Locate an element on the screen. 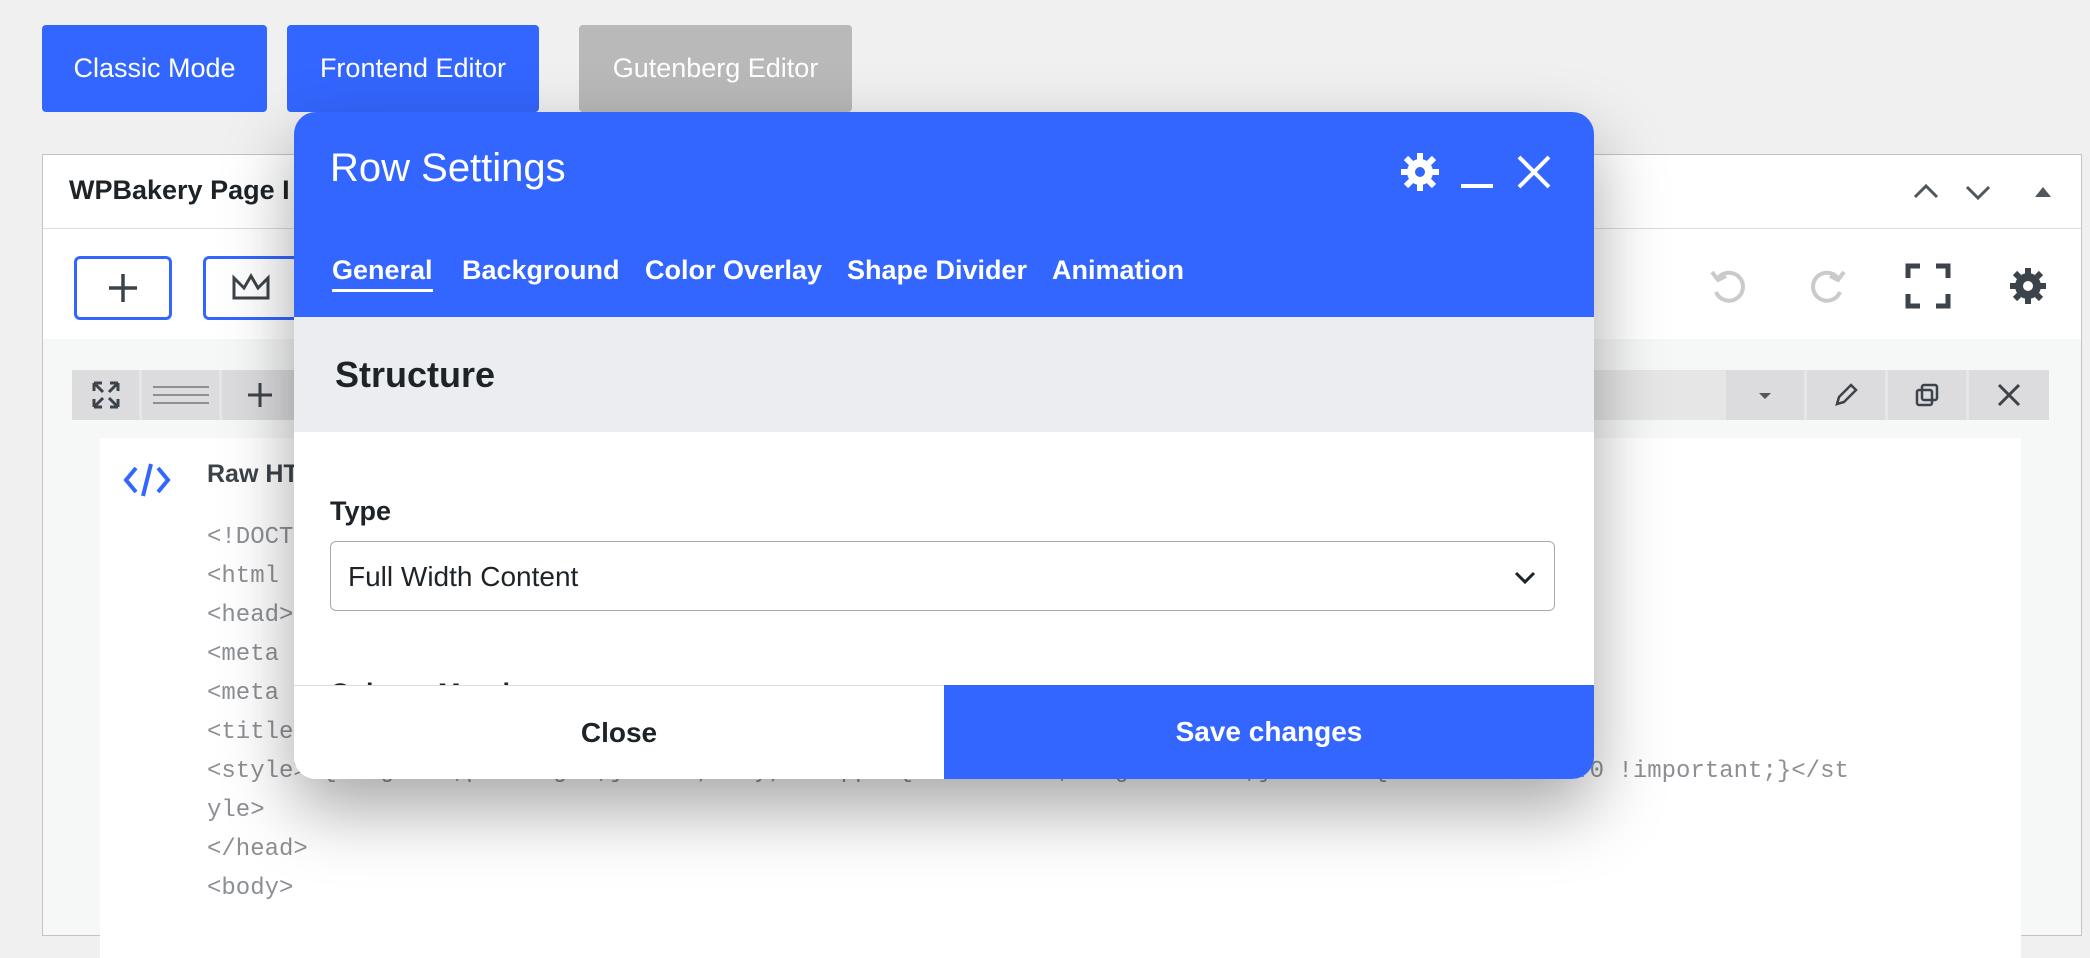 Image resolution: width=2090 pixels, height=958 pixels. modal-settings-icon is located at coordinates (1420, 172).